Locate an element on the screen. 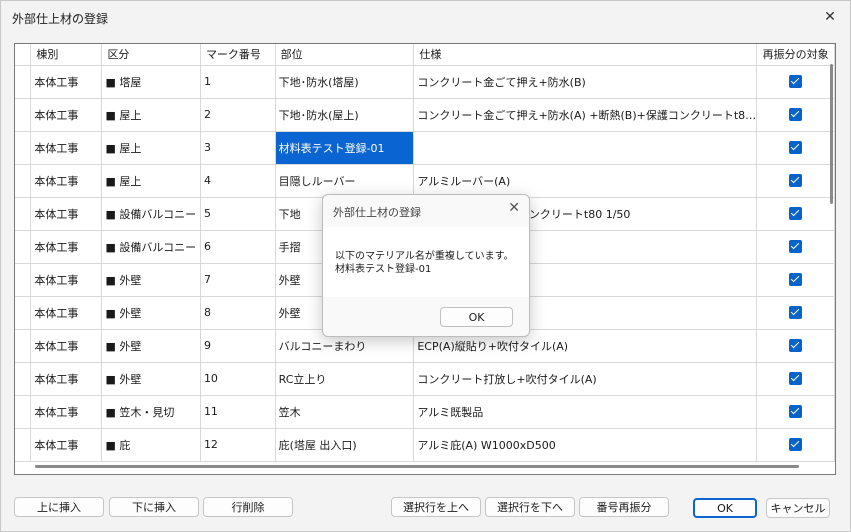  table-row: 本体工事 ■ 外壁 10 RC立上り コンクリート打放し+吹付タイル(A) is located at coordinates (425, 379).